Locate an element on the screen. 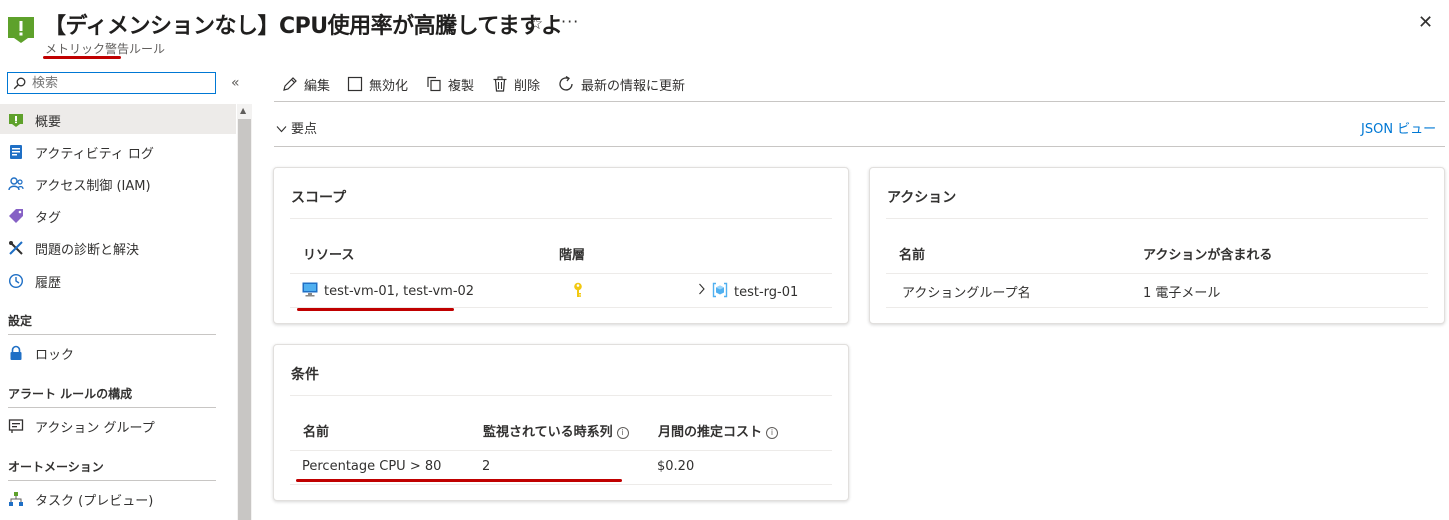  condition-col-cost: 月間の推定コスト i is located at coordinates (718, 430).